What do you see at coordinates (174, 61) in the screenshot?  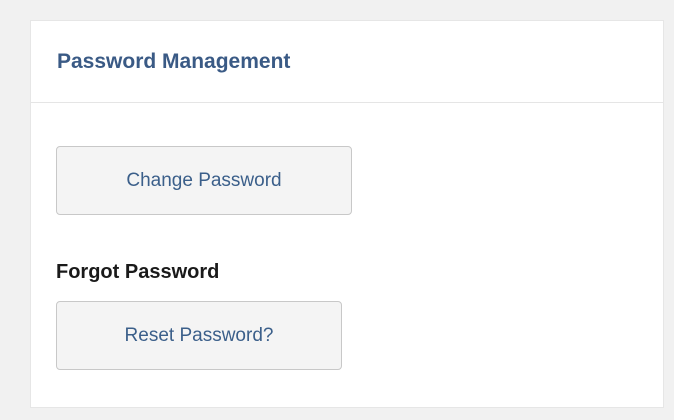 I see `panel-title: Password Management` at bounding box center [174, 61].